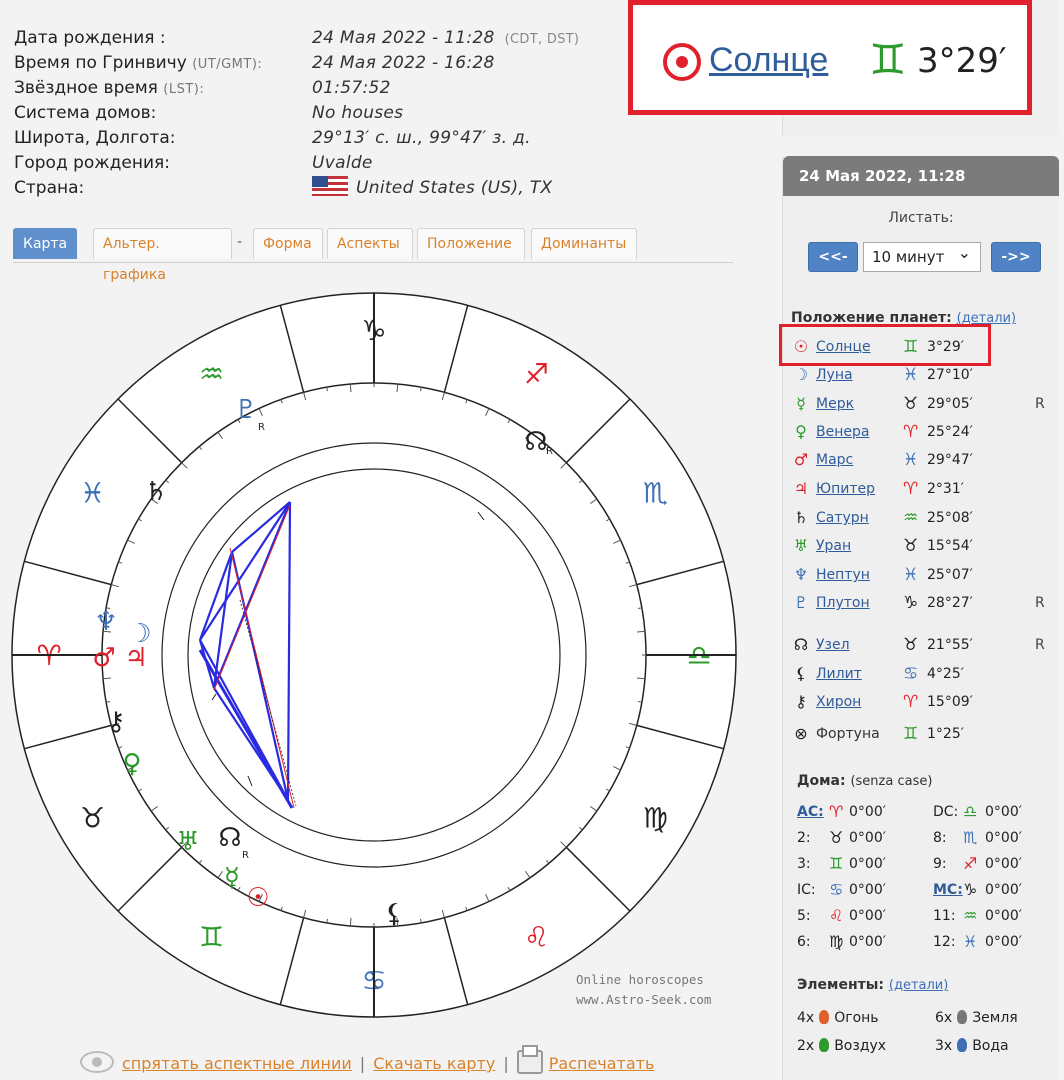 The width and height of the screenshot is (1064, 1080). What do you see at coordinates (950, 404) in the screenshot?
I see `planet-degree: 29°05′` at bounding box center [950, 404].